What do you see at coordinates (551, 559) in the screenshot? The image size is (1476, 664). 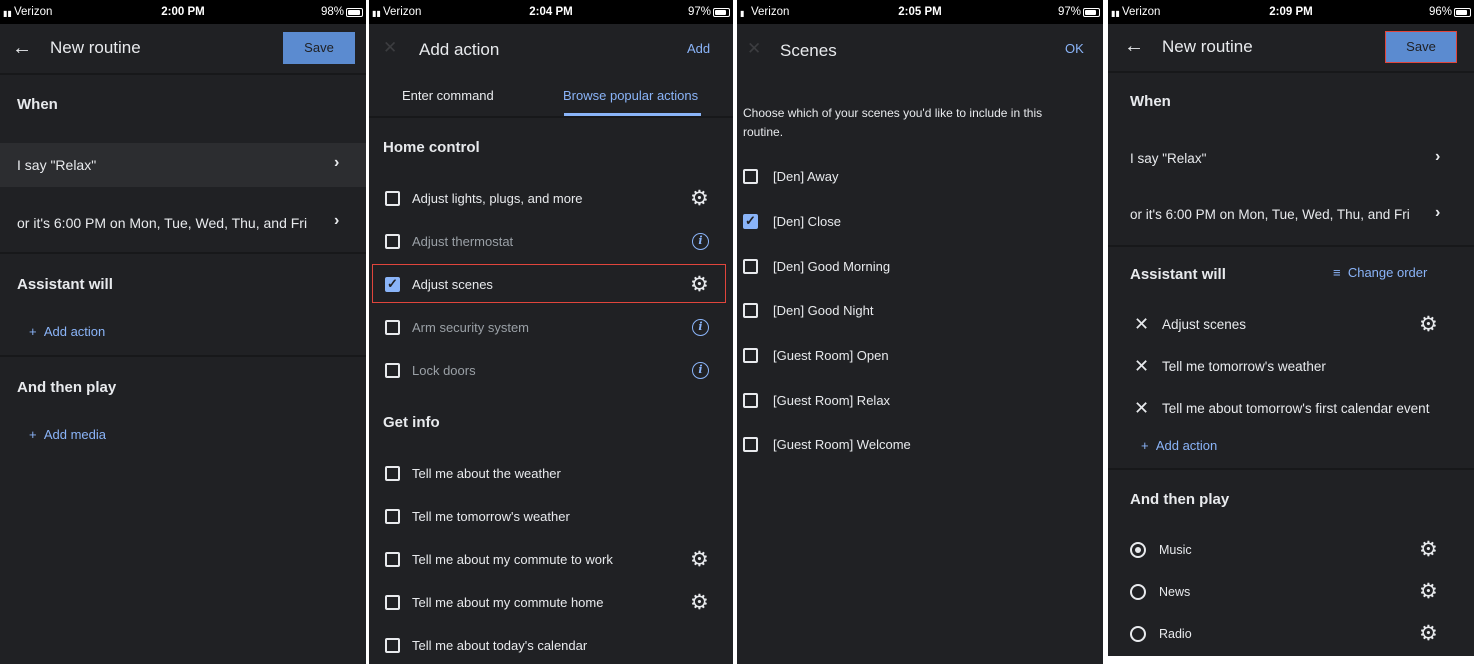 I see `action-row: Tell me about my commute to work ⚙` at bounding box center [551, 559].